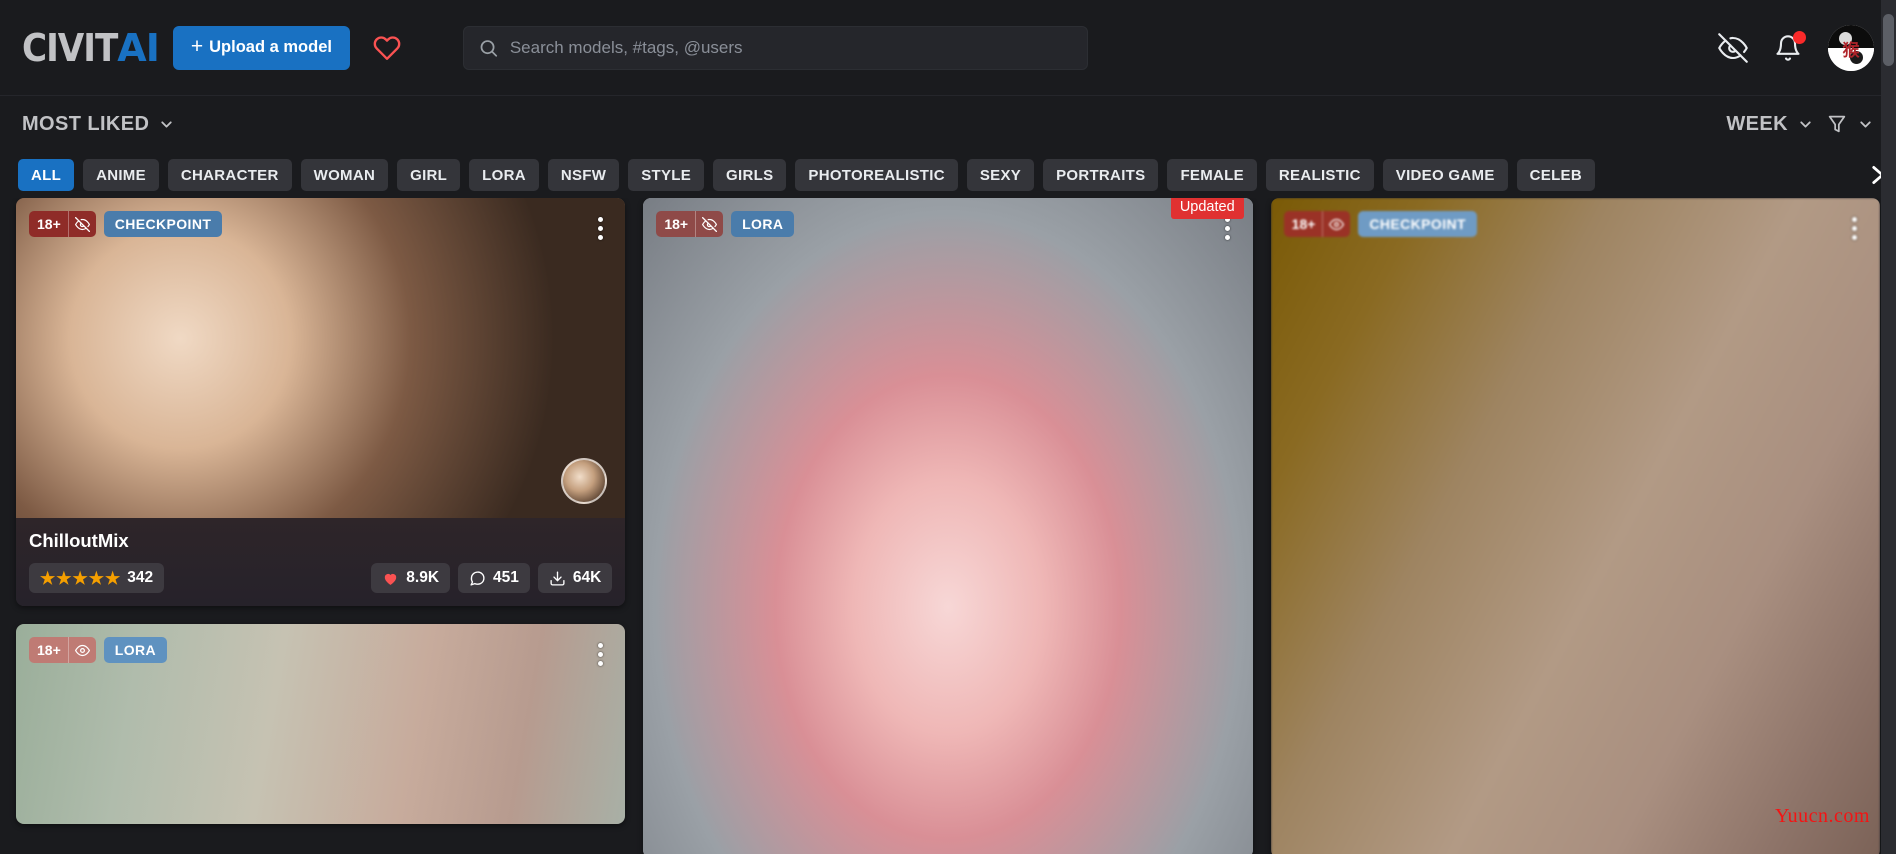 The height and width of the screenshot is (854, 1896). I want to click on model-stats-row: ★ ★ ★ ★ ★ 342 8.9K 451 64K, so click(321, 578).